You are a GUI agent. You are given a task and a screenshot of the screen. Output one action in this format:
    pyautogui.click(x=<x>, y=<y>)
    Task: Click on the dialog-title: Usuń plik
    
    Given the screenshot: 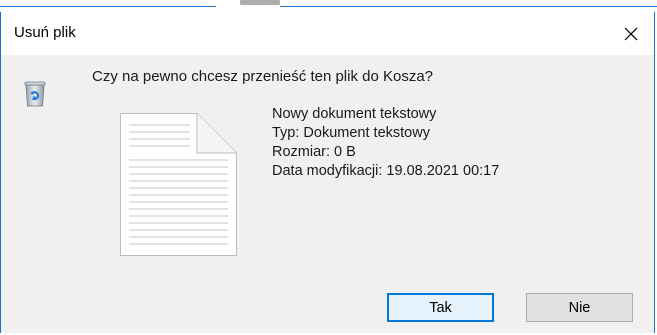 What is the action you would take?
    pyautogui.click(x=45, y=32)
    